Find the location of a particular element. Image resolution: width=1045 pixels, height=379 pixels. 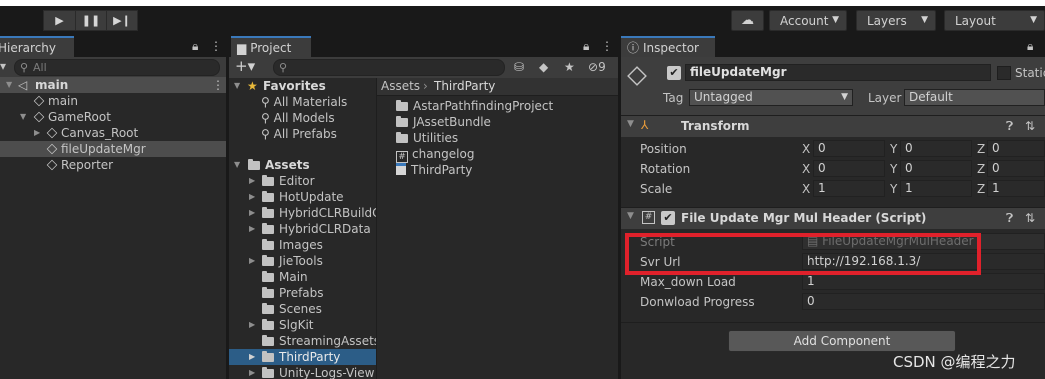

tree-item: Main is located at coordinates (302, 277).